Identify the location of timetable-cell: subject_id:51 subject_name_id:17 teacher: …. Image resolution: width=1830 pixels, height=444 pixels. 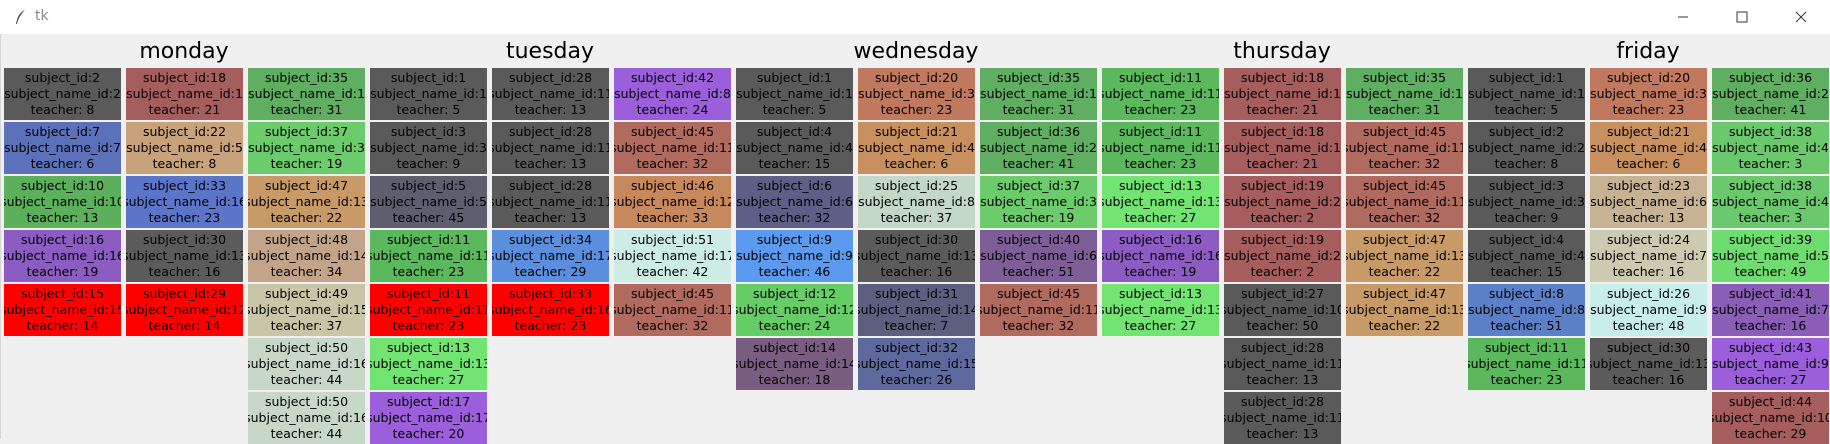
(672, 256).